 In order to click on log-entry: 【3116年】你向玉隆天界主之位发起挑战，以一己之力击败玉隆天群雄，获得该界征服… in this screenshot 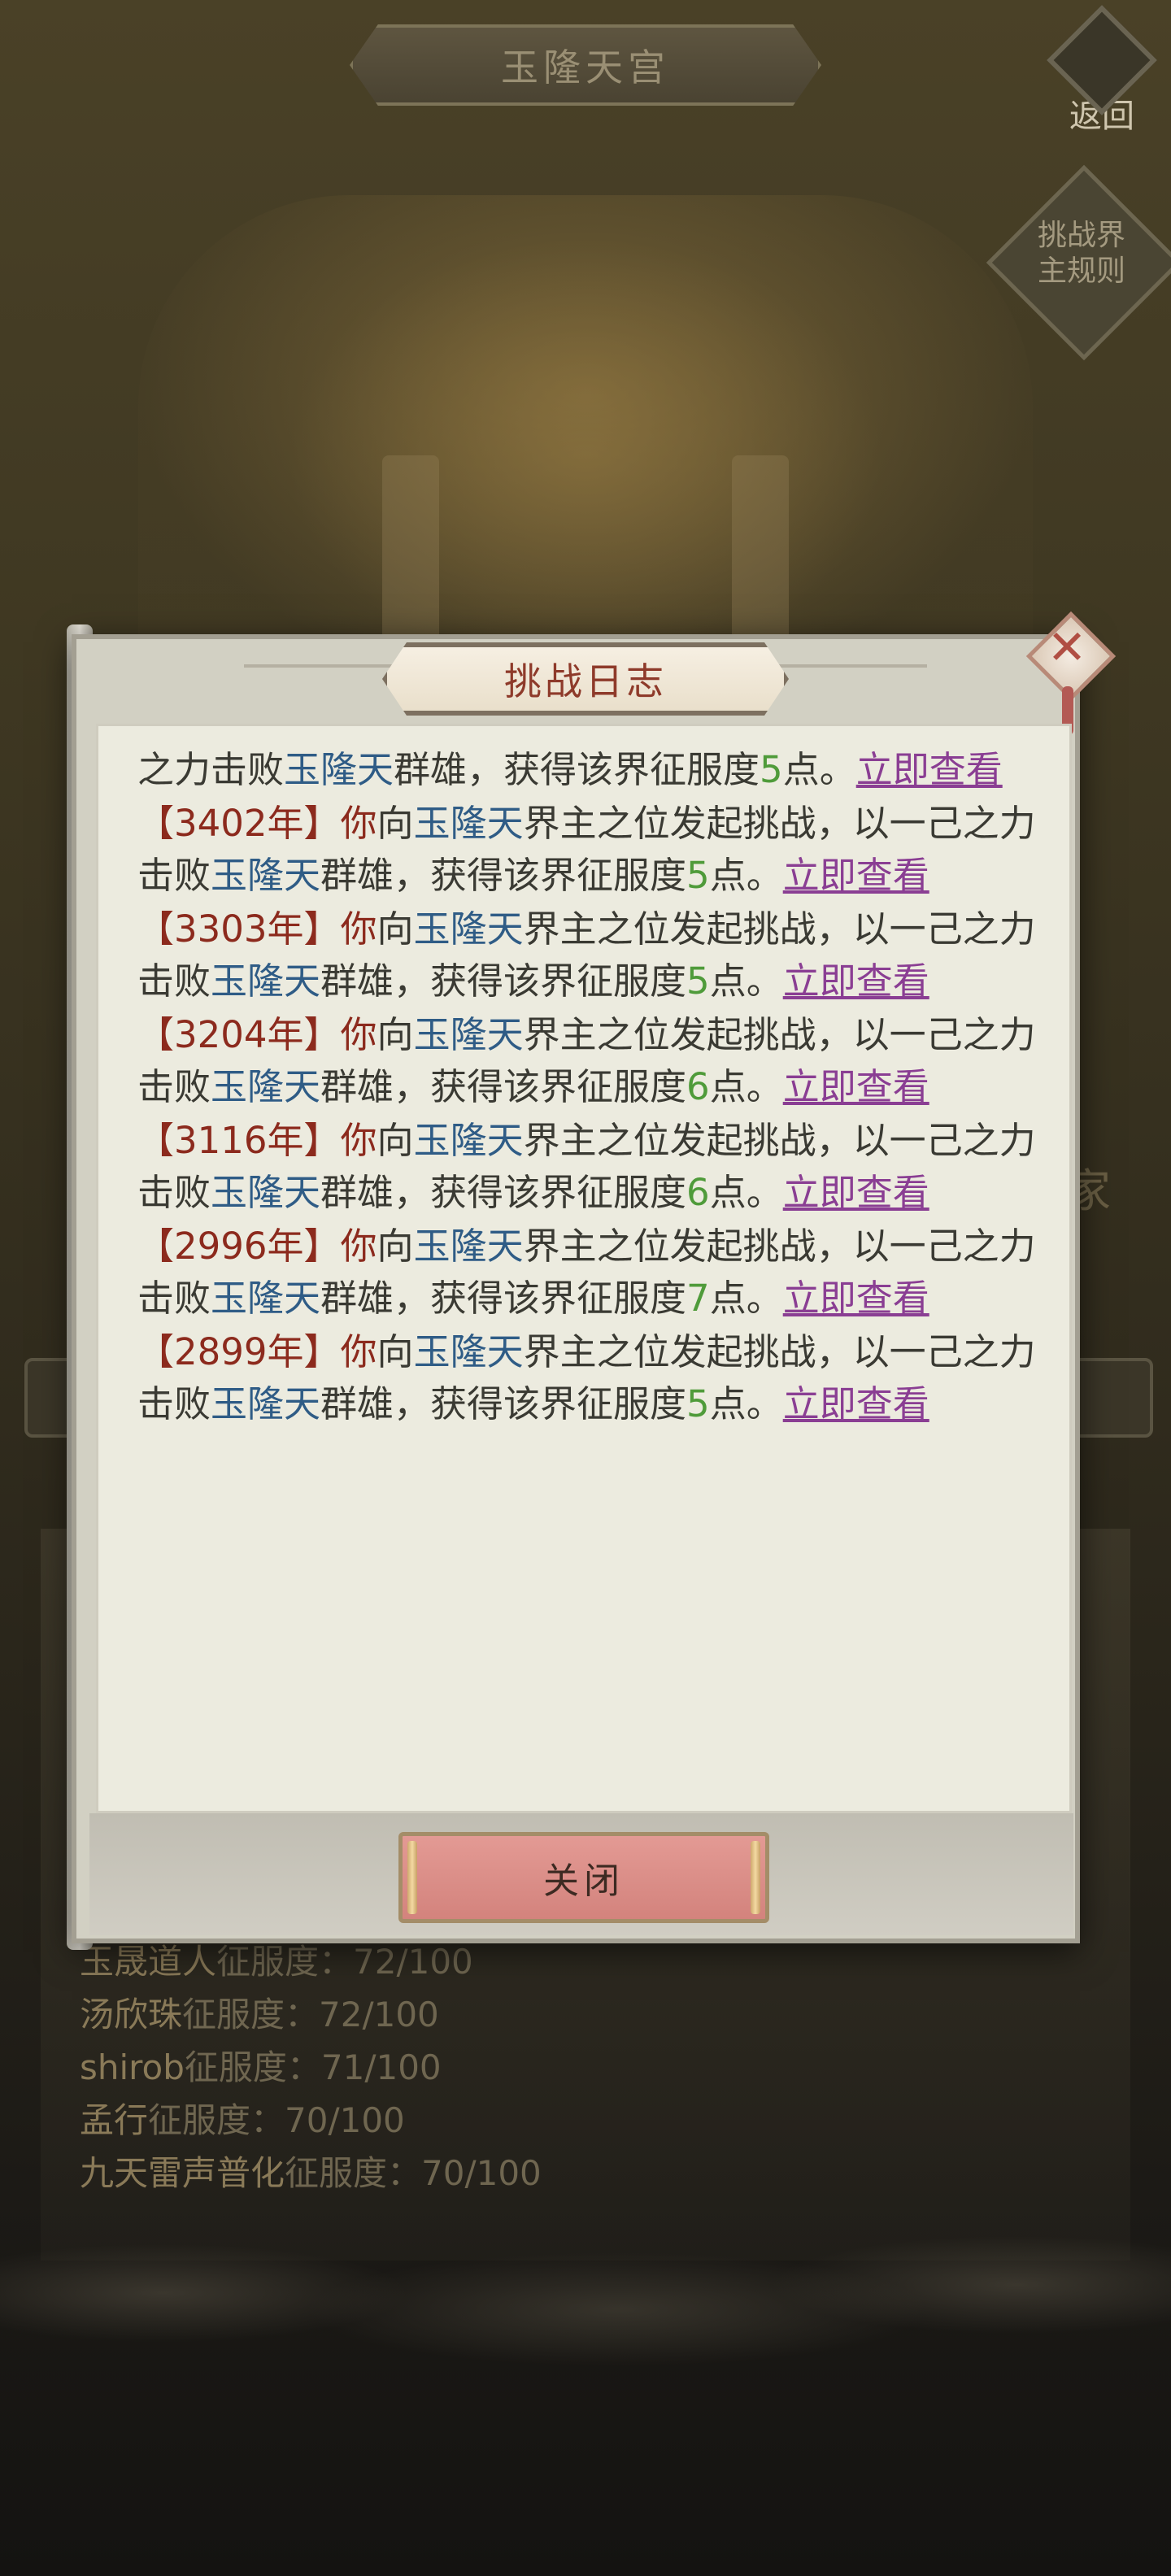, I will do `click(586, 1166)`.